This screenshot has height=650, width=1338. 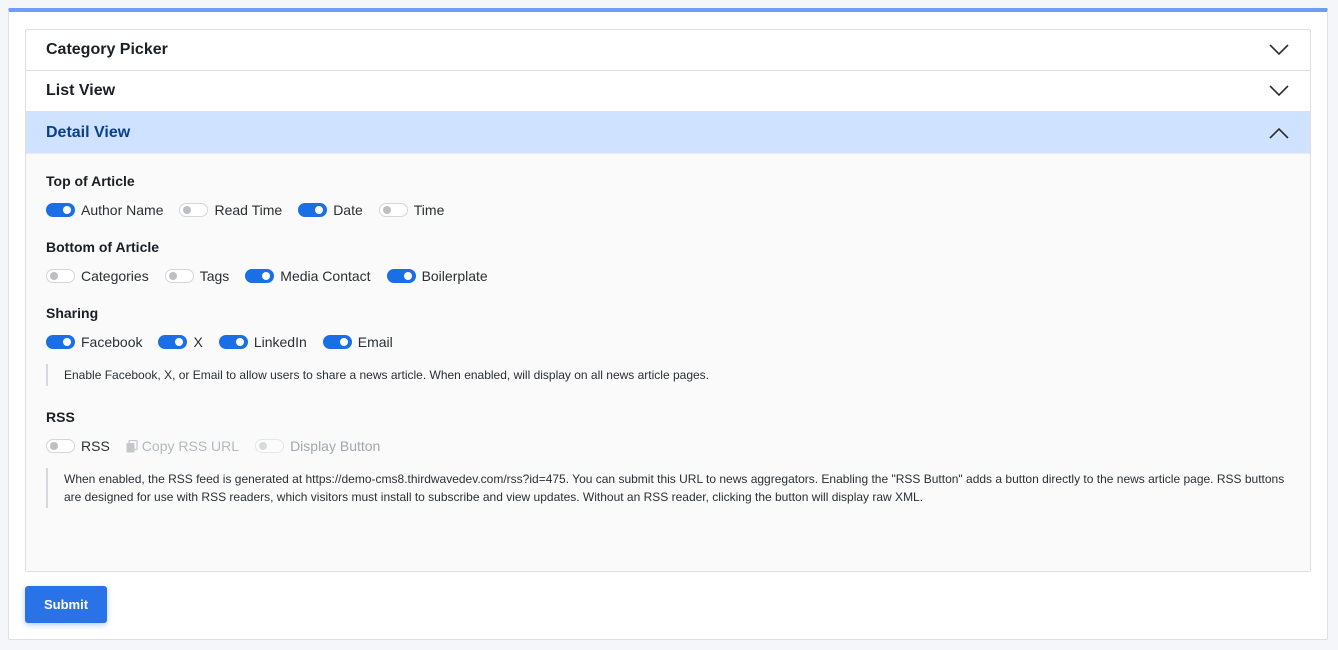 What do you see at coordinates (122, 210) in the screenshot?
I see `toggle-label: Author Name` at bounding box center [122, 210].